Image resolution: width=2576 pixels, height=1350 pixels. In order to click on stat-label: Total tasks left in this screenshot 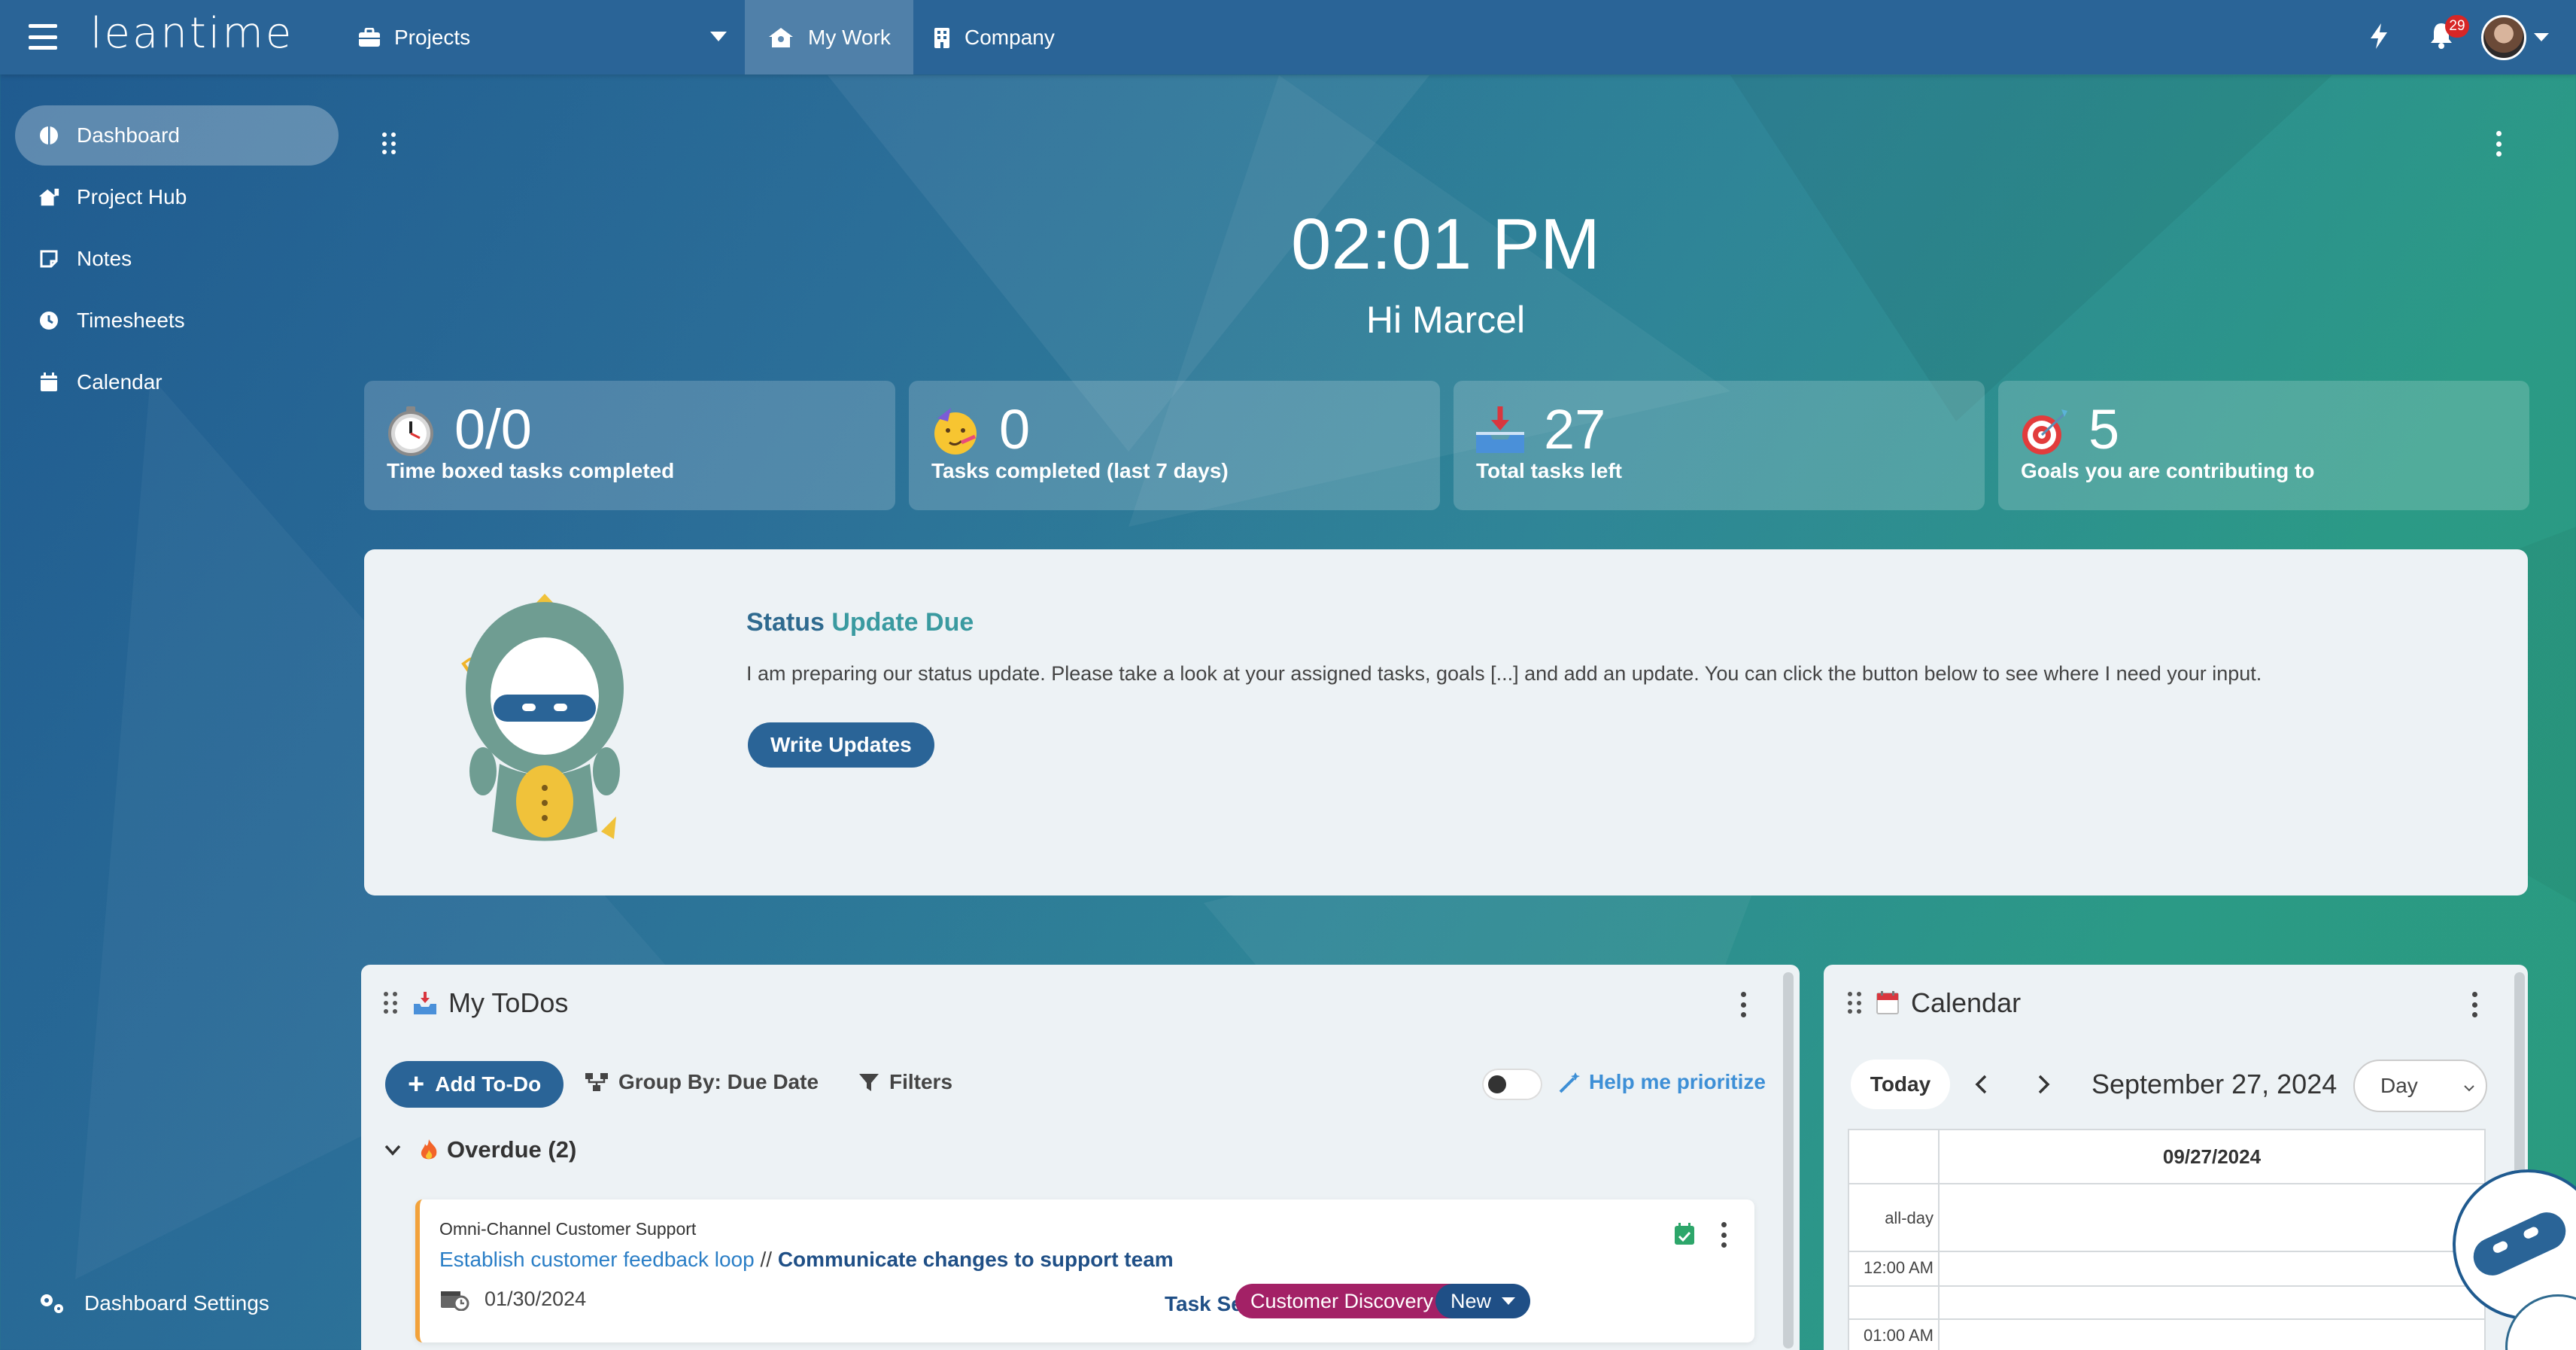, I will do `click(1549, 470)`.